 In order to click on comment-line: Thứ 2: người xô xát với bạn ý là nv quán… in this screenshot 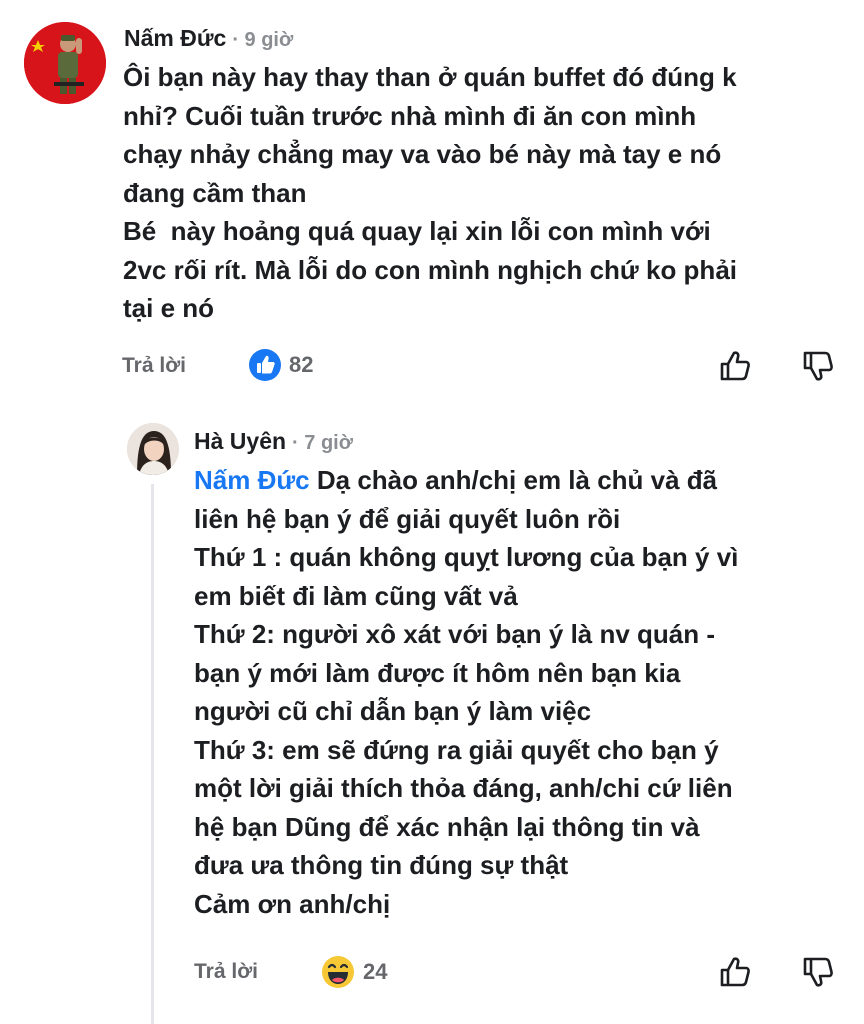, I will do `click(455, 634)`.